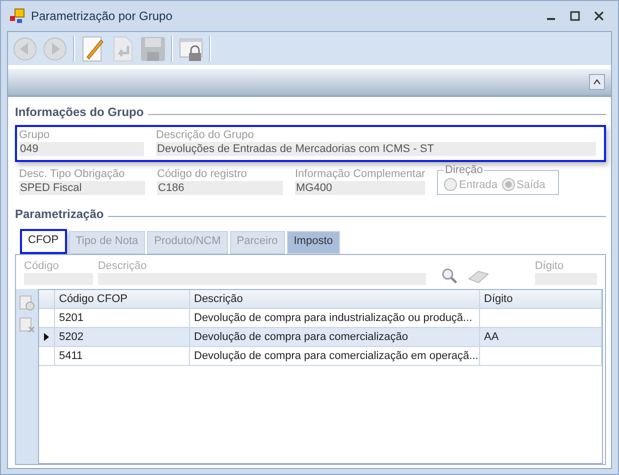  What do you see at coordinates (575, 16) in the screenshot?
I see `maximize-icon` at bounding box center [575, 16].